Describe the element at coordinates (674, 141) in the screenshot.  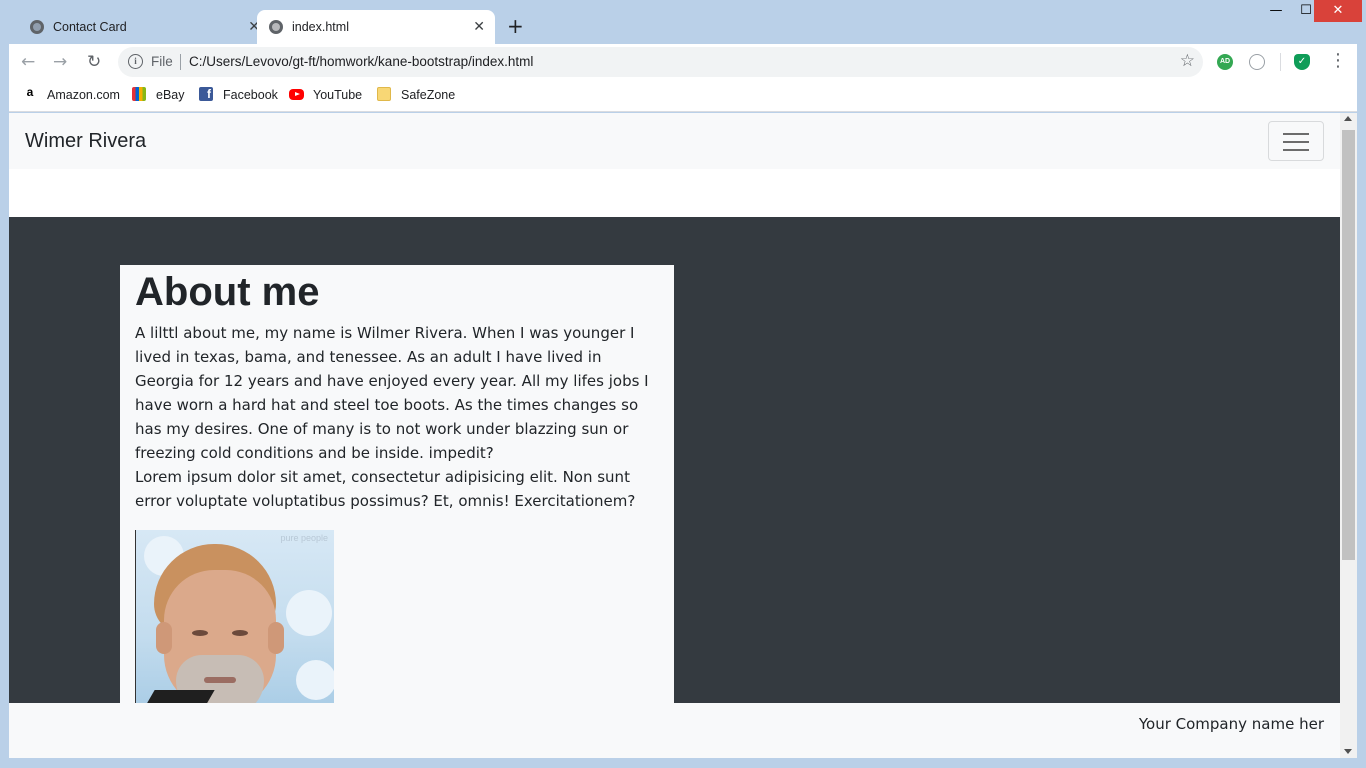
I see `site-navbar: Wimer Rivera` at that location.